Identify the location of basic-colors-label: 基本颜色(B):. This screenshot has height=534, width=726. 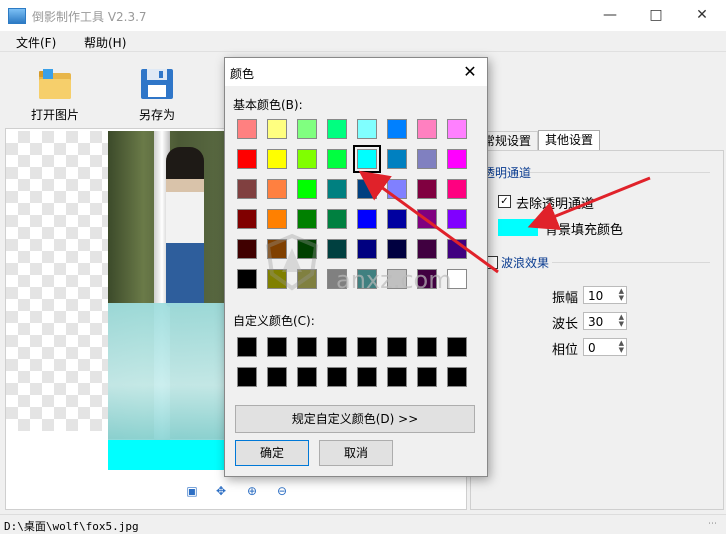
(268, 105).